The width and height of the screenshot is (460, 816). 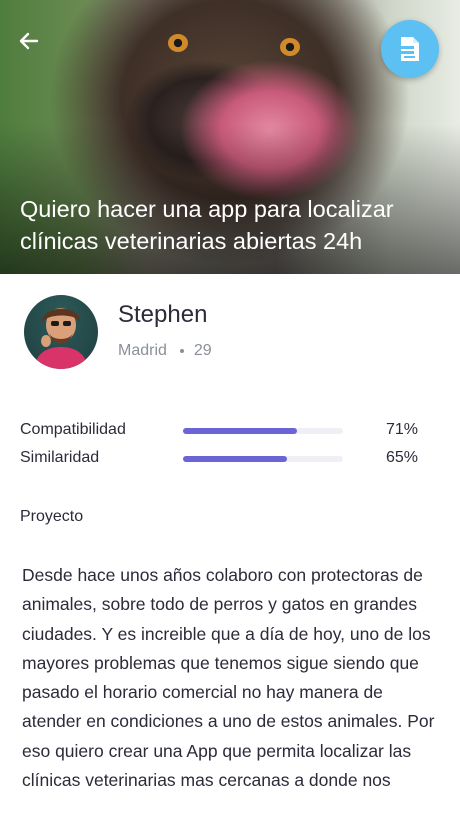 What do you see at coordinates (290, 47) in the screenshot?
I see `dog-eye-right` at bounding box center [290, 47].